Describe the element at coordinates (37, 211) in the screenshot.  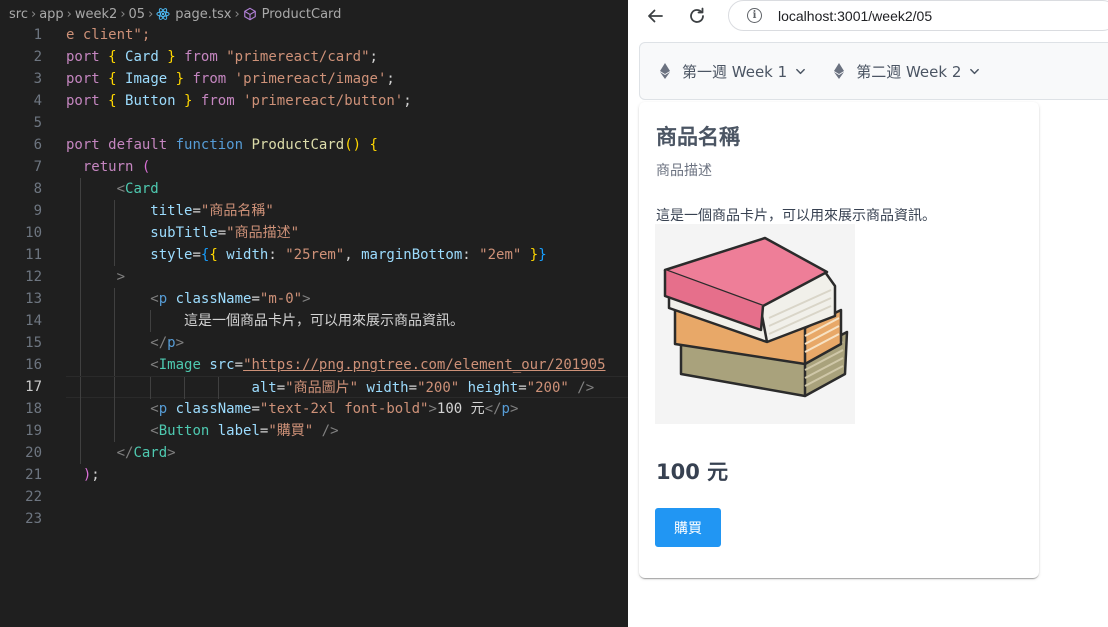
I see `line-number: 9` at that location.